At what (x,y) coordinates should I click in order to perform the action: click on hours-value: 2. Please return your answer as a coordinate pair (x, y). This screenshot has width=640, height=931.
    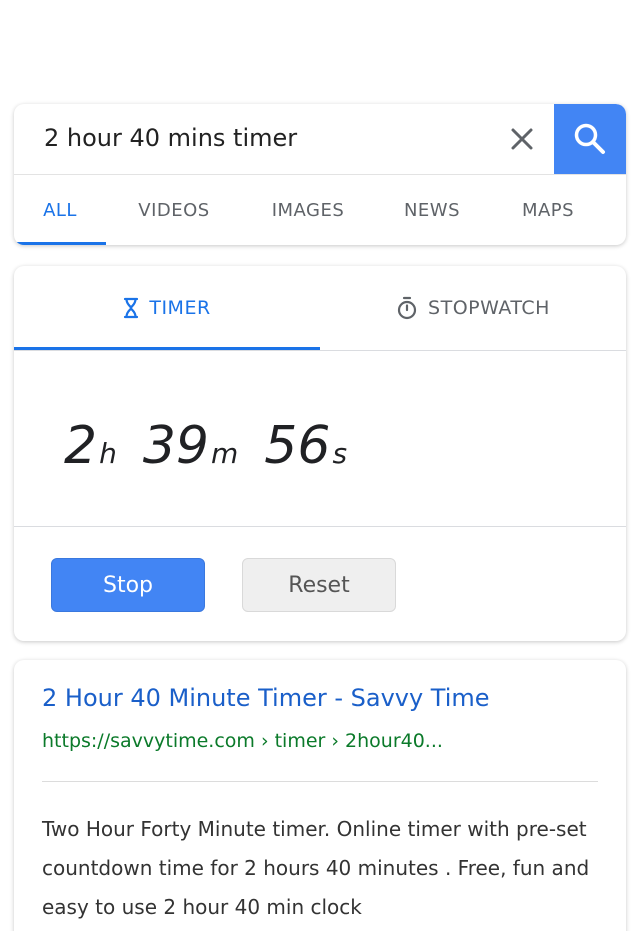
    Looking at the image, I should click on (81, 446).